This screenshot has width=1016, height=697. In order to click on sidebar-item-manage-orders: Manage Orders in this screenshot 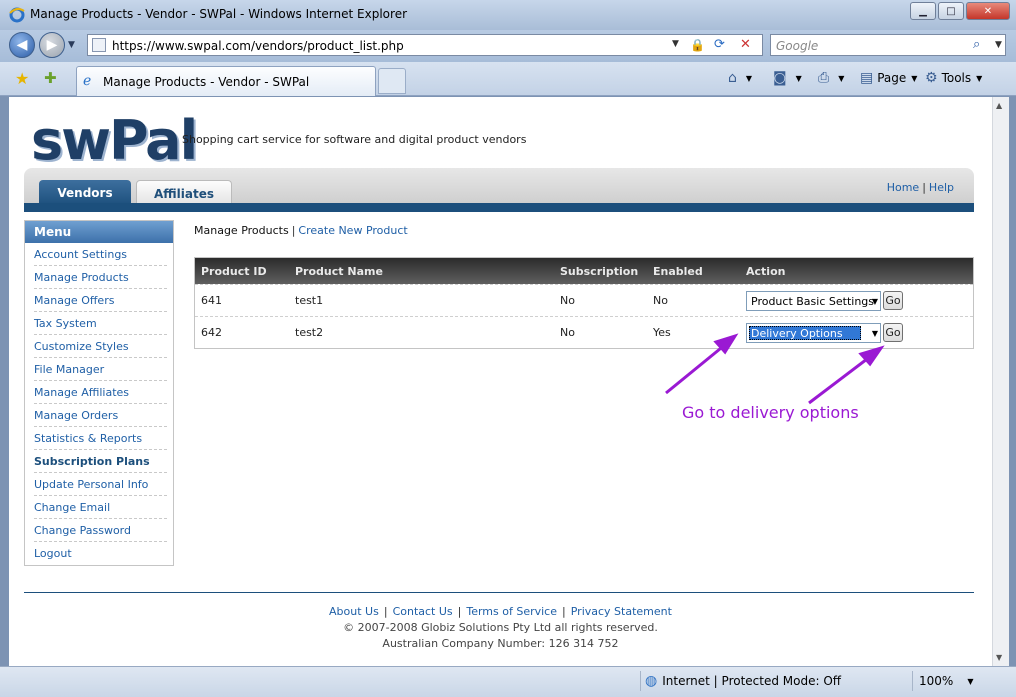, I will do `click(100, 415)`.